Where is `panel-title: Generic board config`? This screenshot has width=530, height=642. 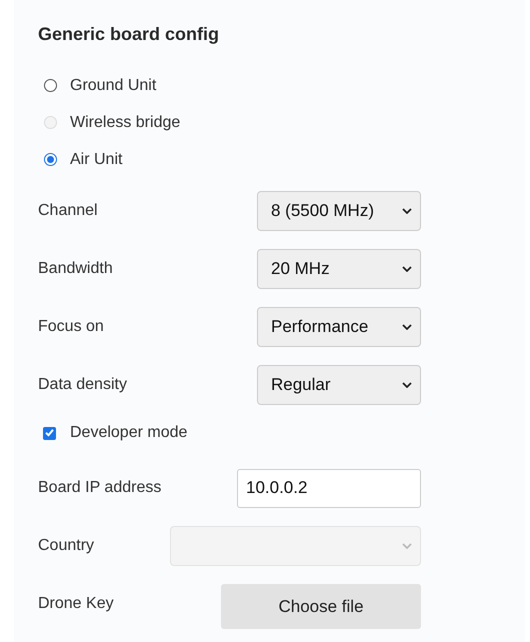
panel-title: Generic board config is located at coordinates (129, 34).